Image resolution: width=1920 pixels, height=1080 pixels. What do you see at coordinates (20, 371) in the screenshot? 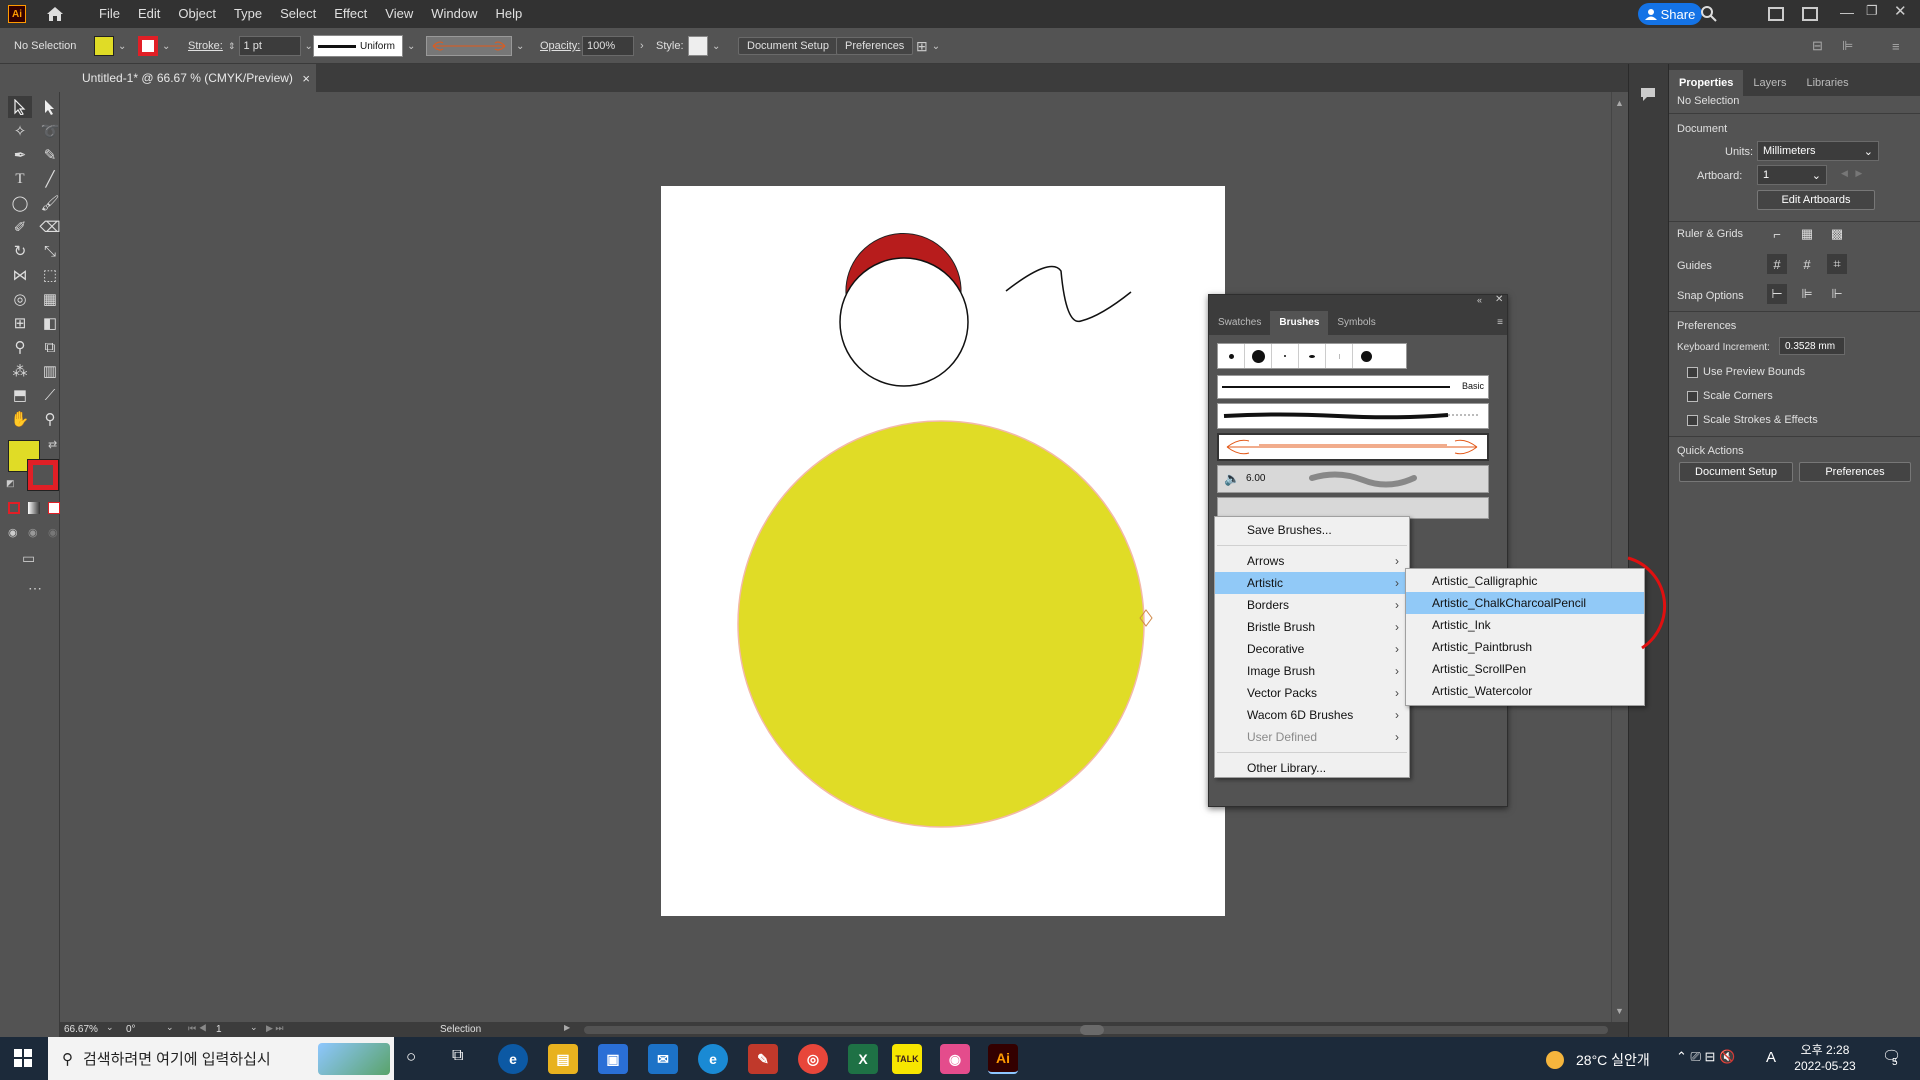
I see `symbol-sprayer-tool-icon: ⁂` at bounding box center [20, 371].